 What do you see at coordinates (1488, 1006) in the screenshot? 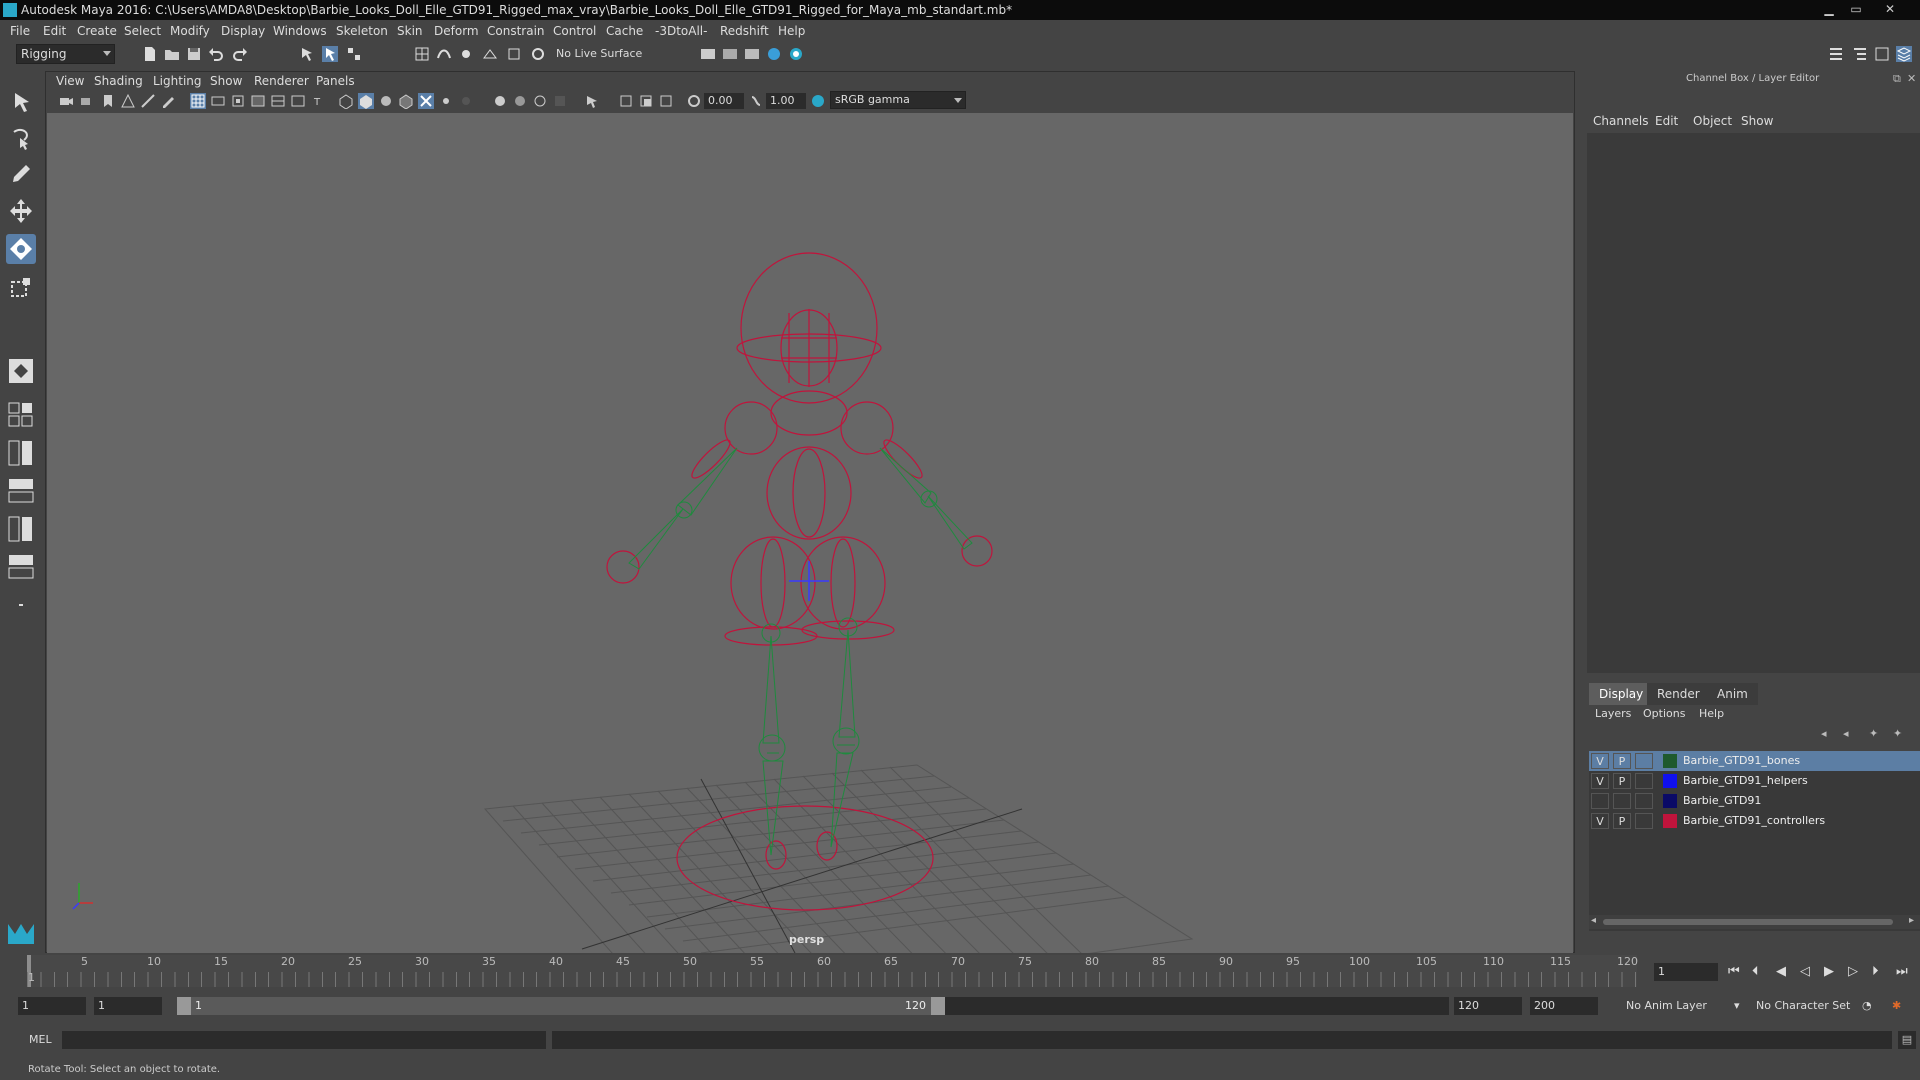
I see `playback-end-field: 120` at bounding box center [1488, 1006].